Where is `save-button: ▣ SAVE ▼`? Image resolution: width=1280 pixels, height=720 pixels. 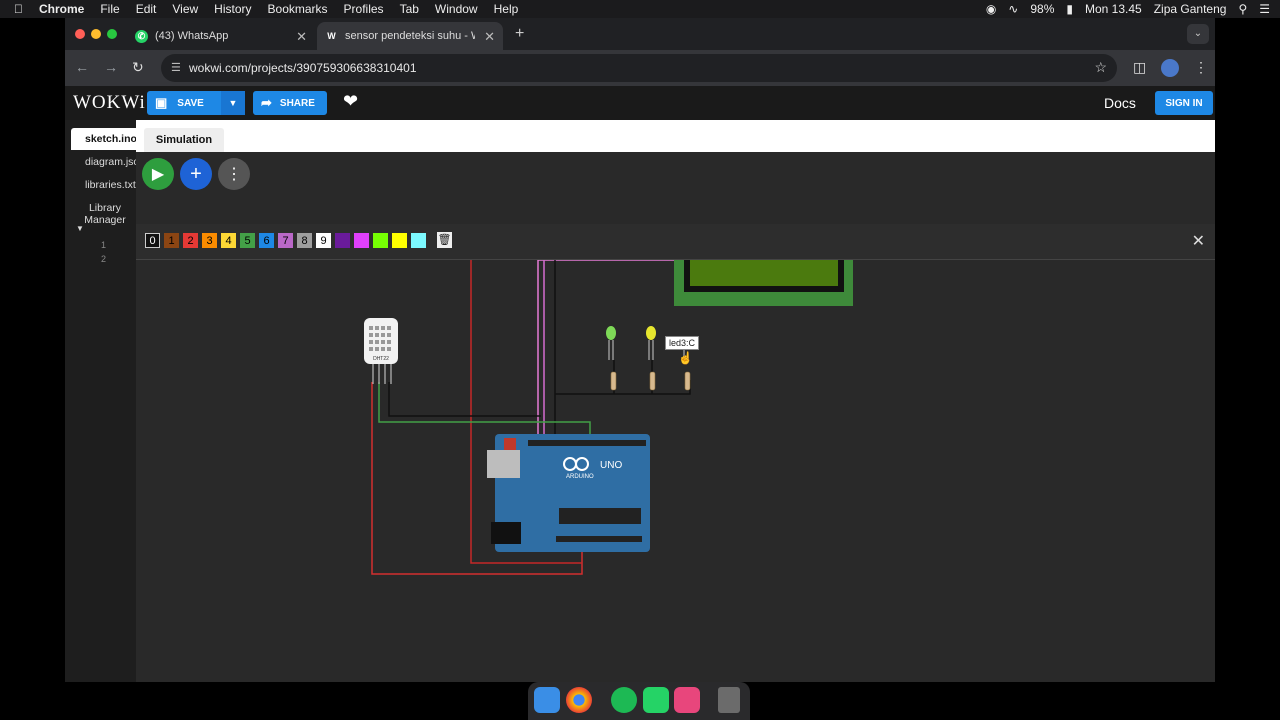 save-button: ▣ SAVE ▼ is located at coordinates (196, 103).